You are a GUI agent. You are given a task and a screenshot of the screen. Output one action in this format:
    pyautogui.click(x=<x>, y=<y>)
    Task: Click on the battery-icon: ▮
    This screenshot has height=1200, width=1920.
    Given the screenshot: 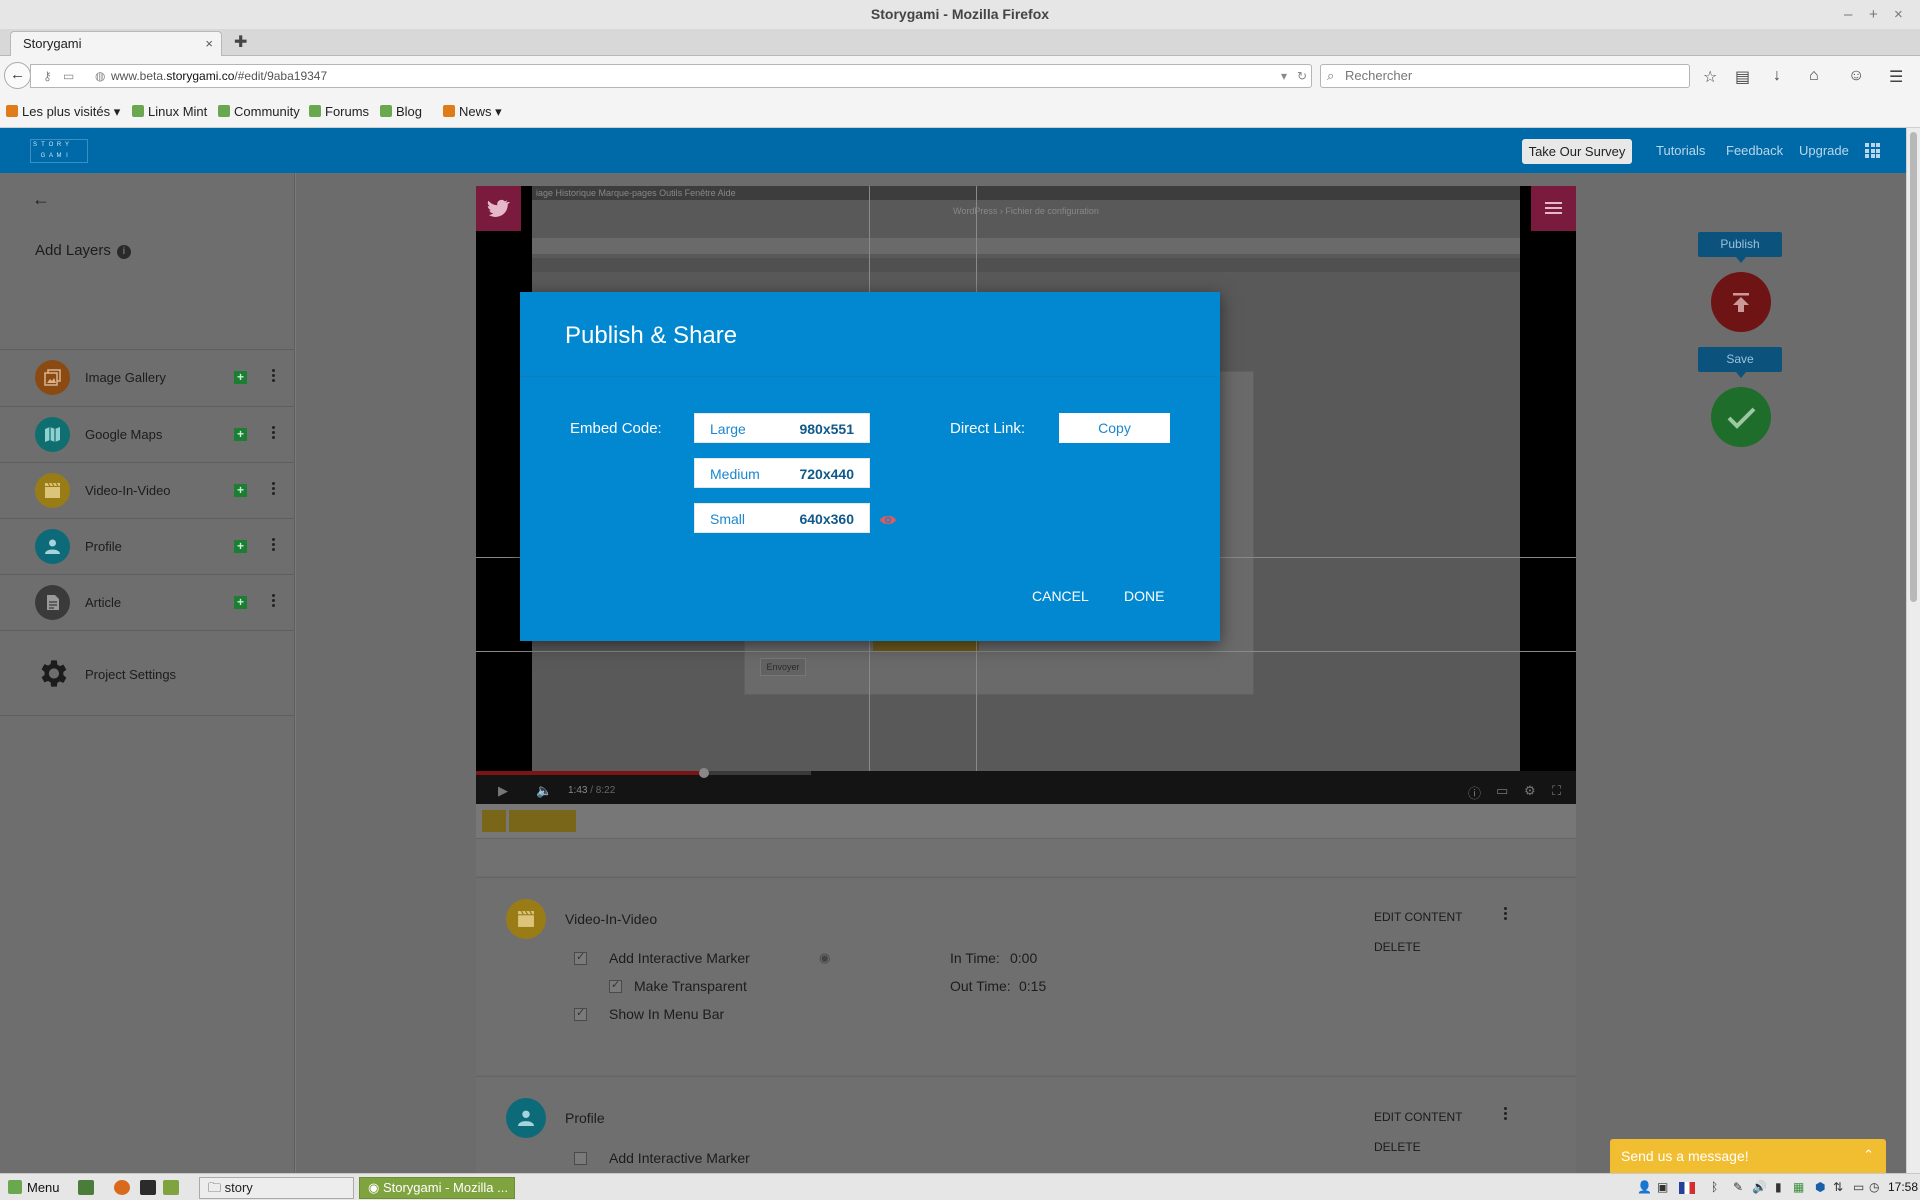 What is the action you would take?
    pyautogui.click(x=1778, y=1187)
    